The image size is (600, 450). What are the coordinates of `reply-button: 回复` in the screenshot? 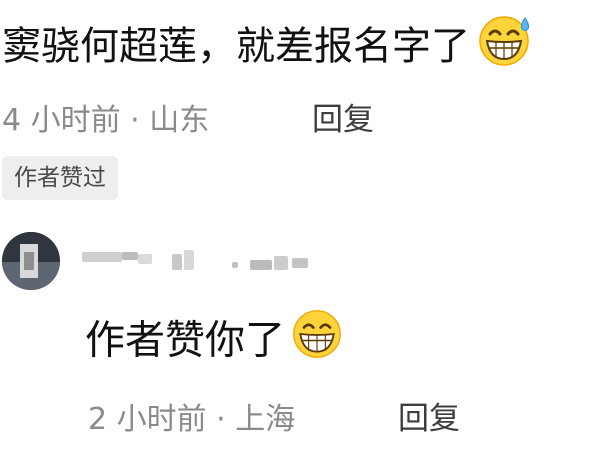 It's located at (343, 116).